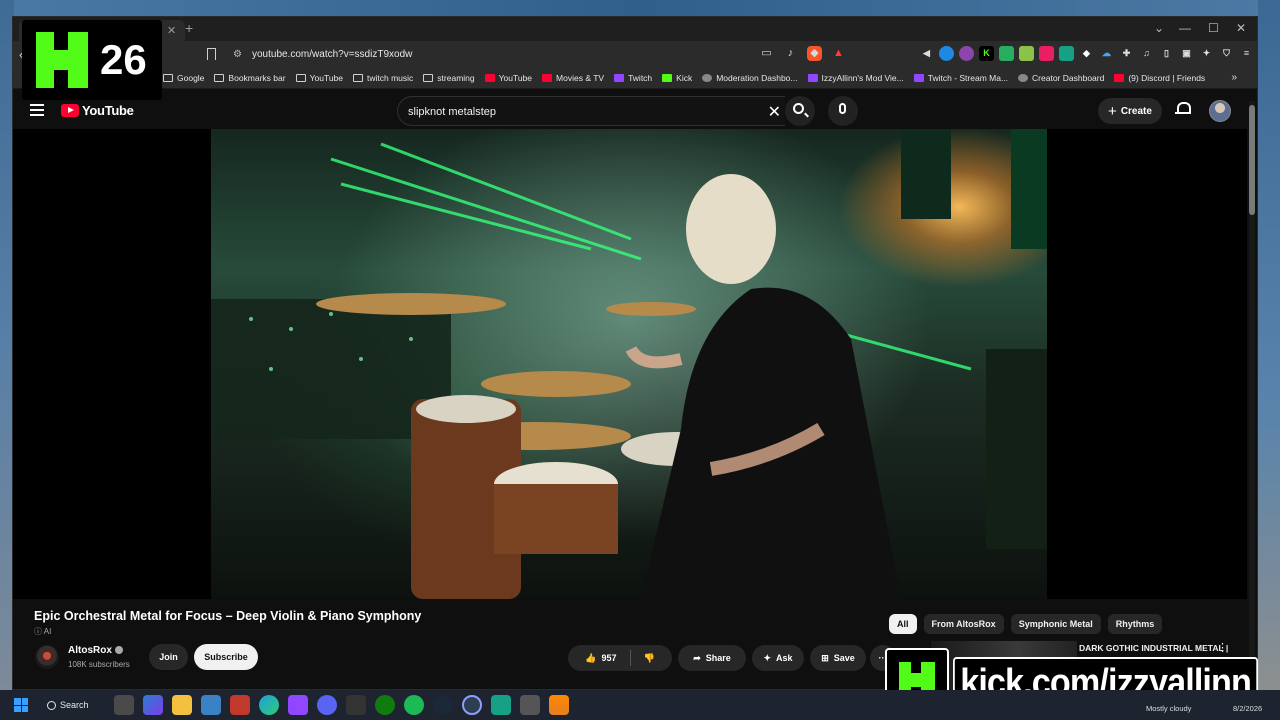  Describe the element at coordinates (356, 705) in the screenshot. I see `audio-app-icon` at that location.